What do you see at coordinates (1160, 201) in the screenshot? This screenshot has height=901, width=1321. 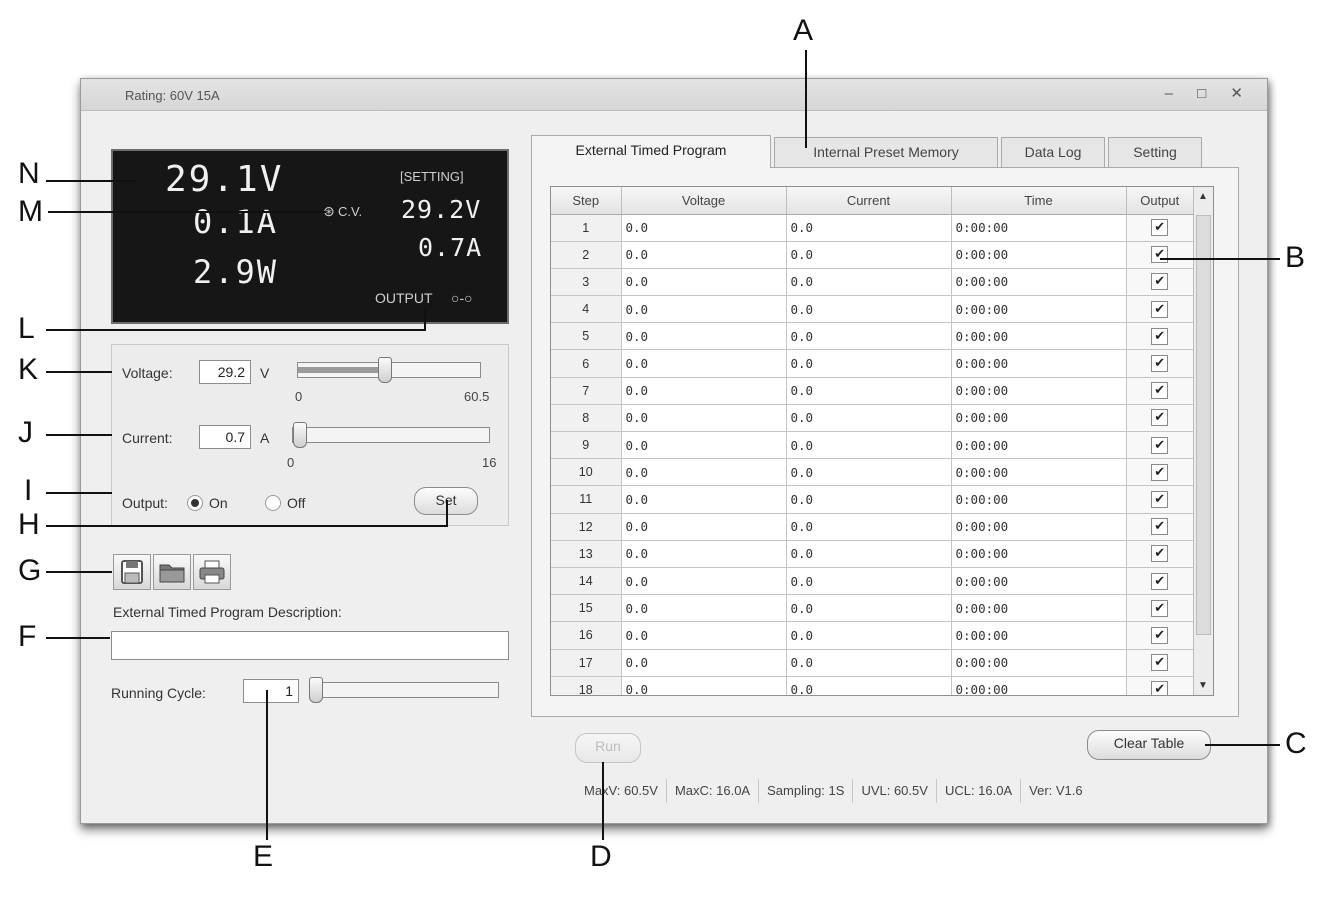 I see `column-header-output: Output` at bounding box center [1160, 201].